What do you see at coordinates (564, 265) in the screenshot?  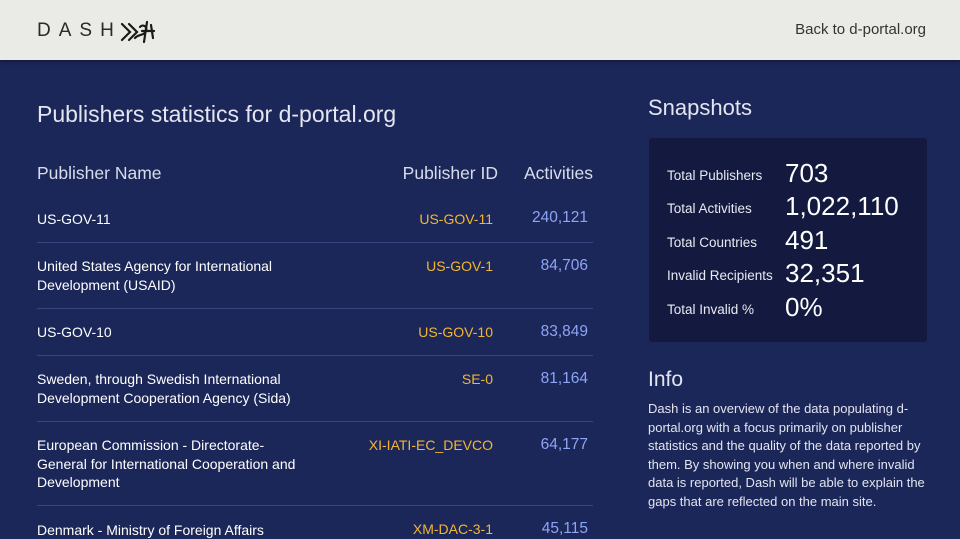 I see `activity-count: 84,706` at bounding box center [564, 265].